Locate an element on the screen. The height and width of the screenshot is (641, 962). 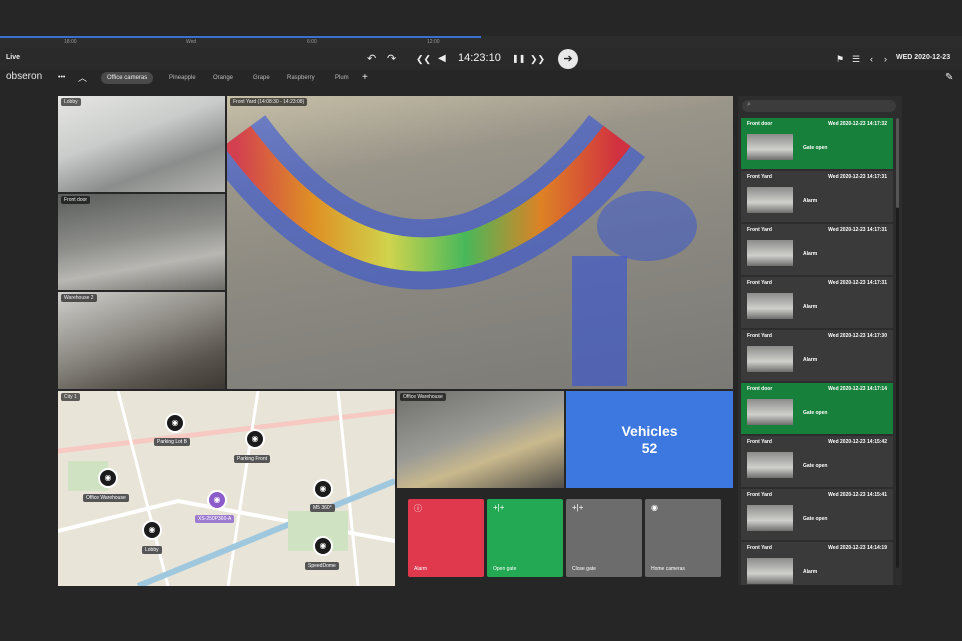
list-icon: ☰ is located at coordinates (856, 59).